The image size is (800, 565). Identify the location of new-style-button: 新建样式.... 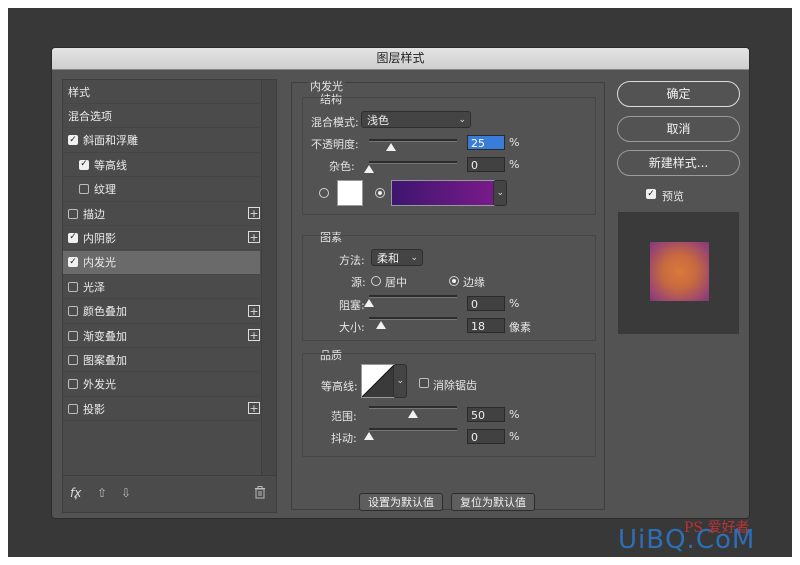
(678, 163).